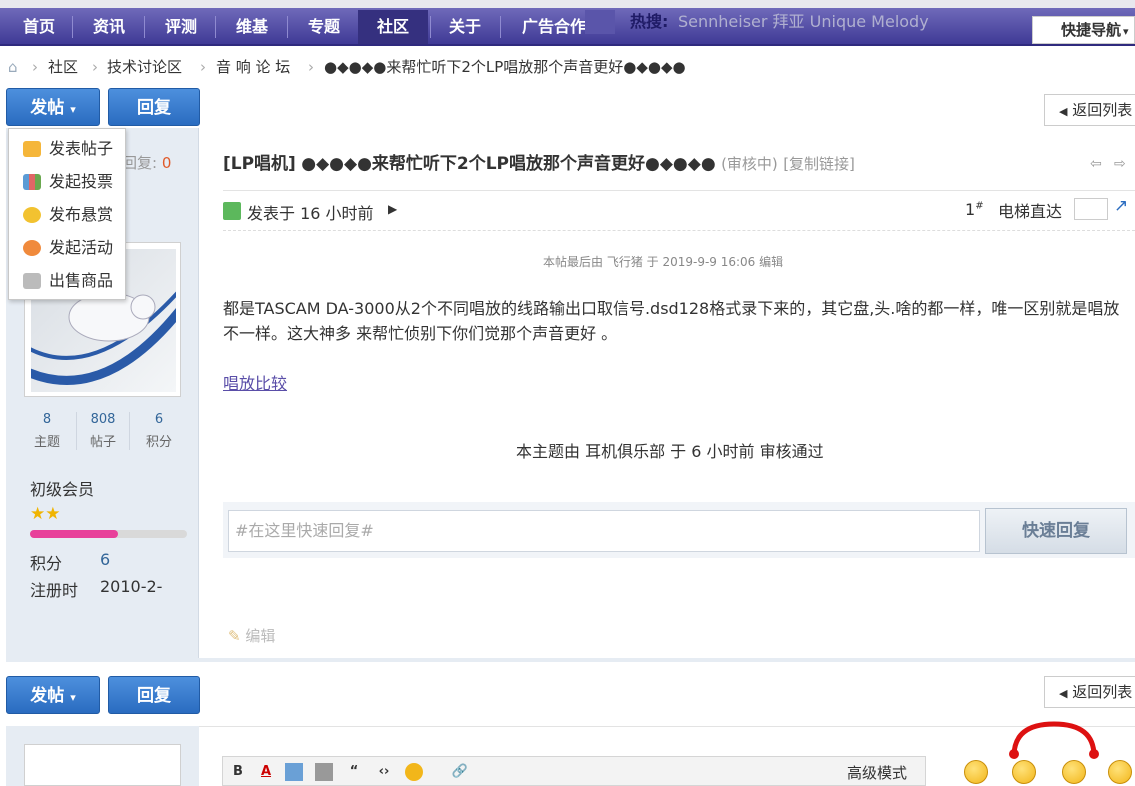  What do you see at coordinates (238, 772) in the screenshot?
I see `bold-icon: B` at bounding box center [238, 772].